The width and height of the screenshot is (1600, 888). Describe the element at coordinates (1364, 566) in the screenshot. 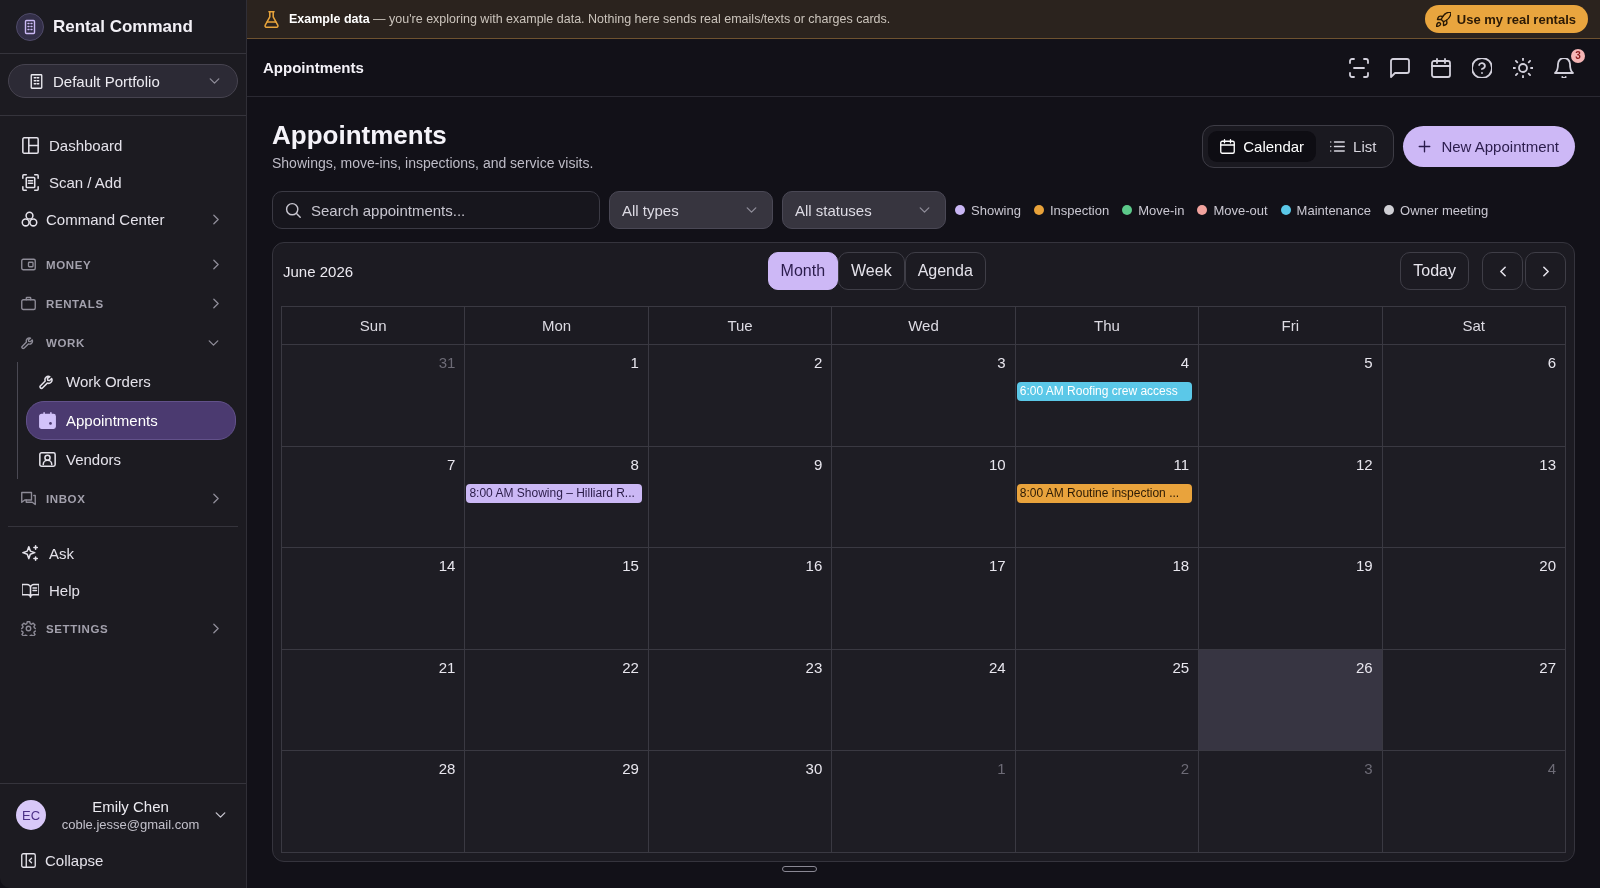

I see `day-number: 19` at that location.